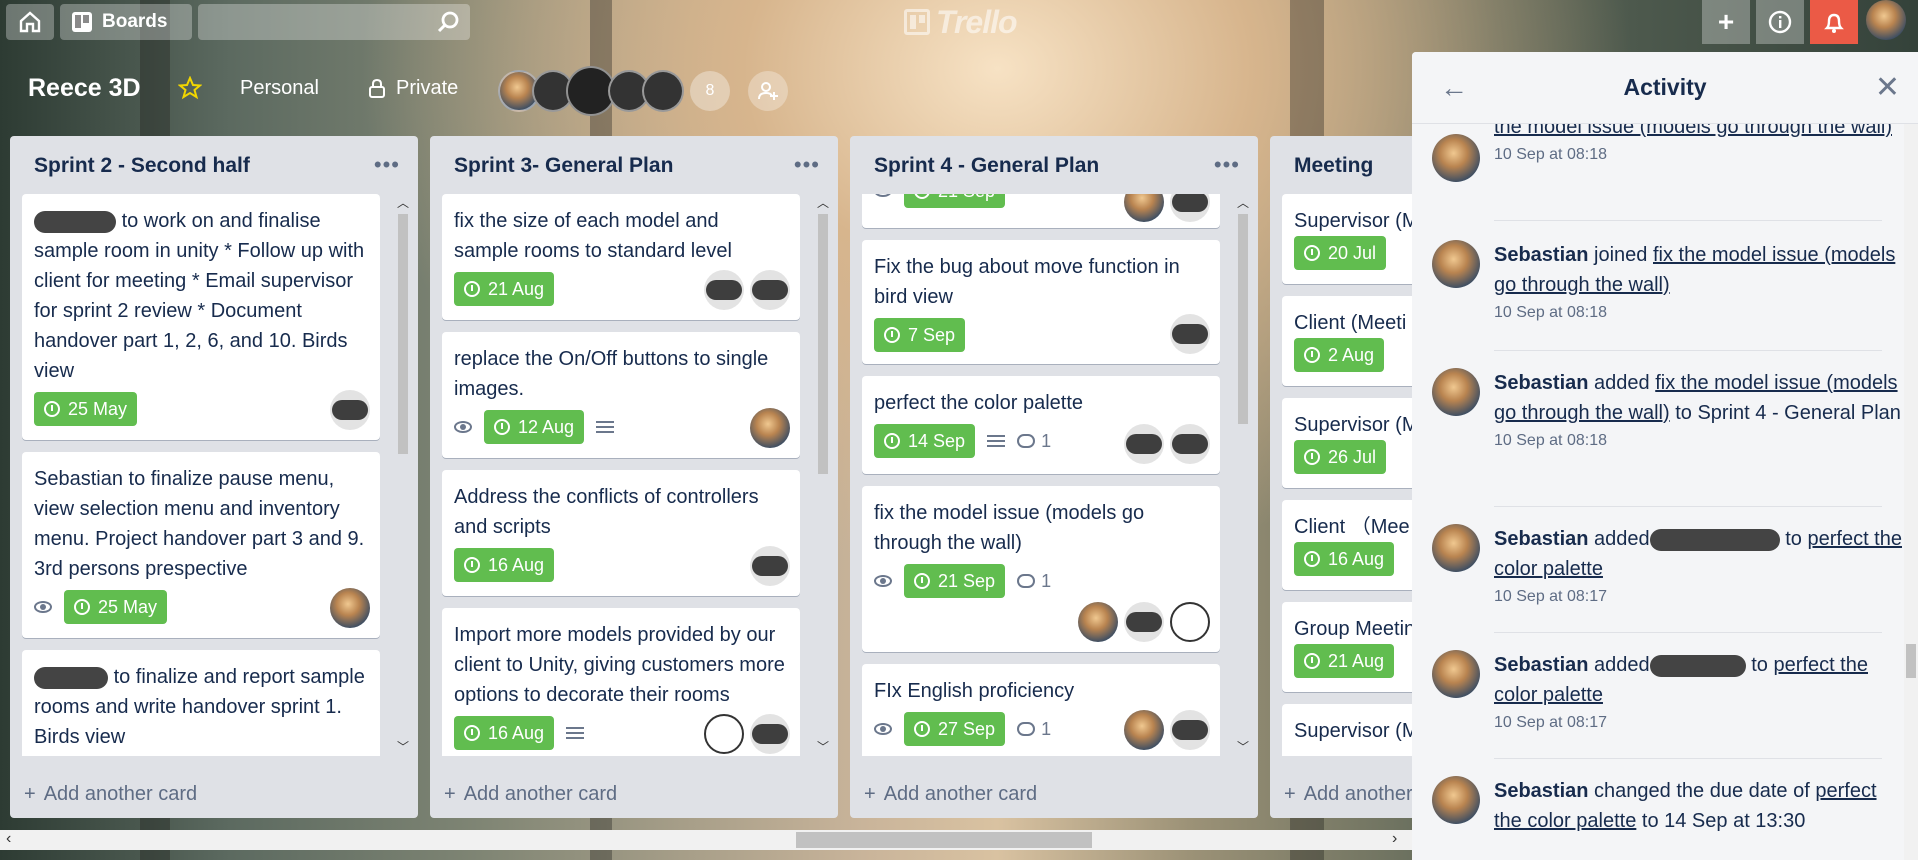  I want to click on star-icon, so click(190, 88).